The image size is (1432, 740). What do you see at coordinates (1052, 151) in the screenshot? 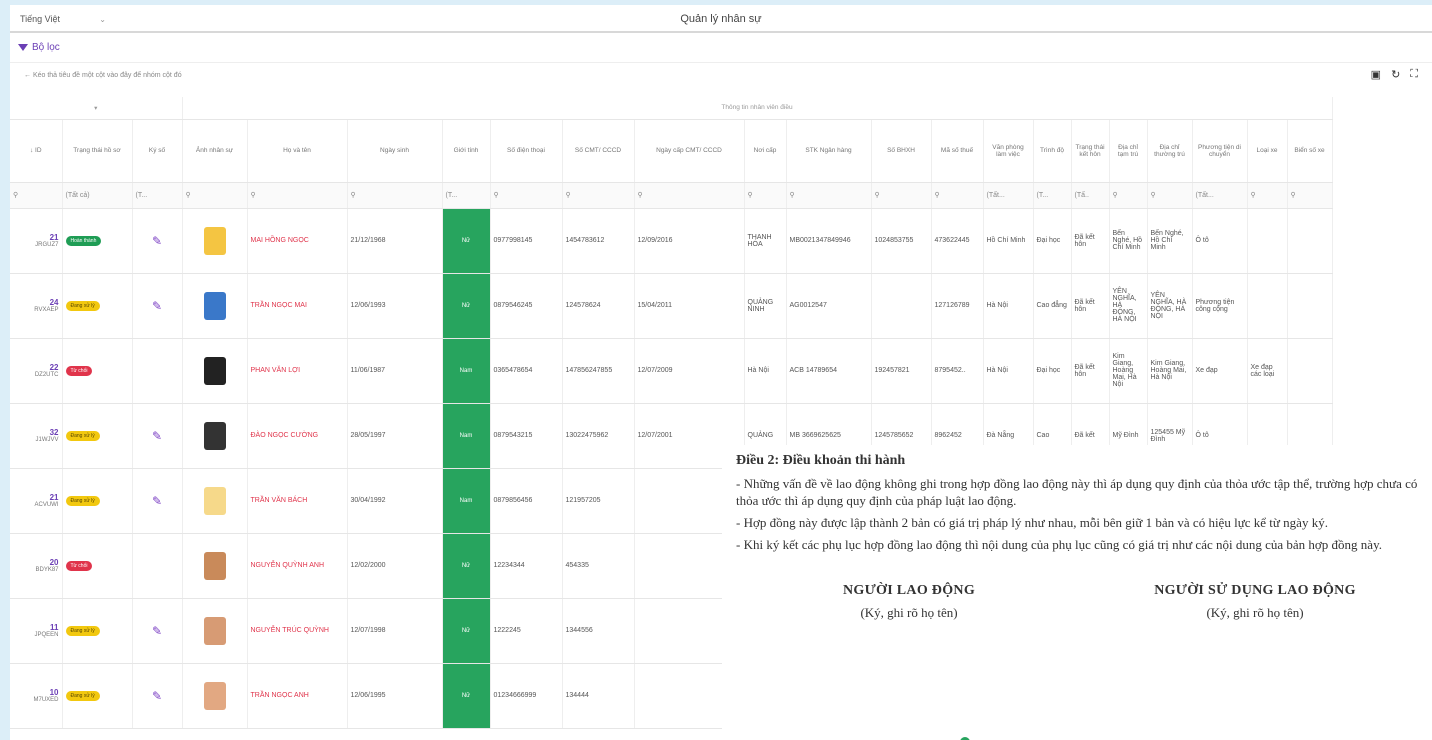
I see `column-header: Trình độ` at bounding box center [1052, 151].